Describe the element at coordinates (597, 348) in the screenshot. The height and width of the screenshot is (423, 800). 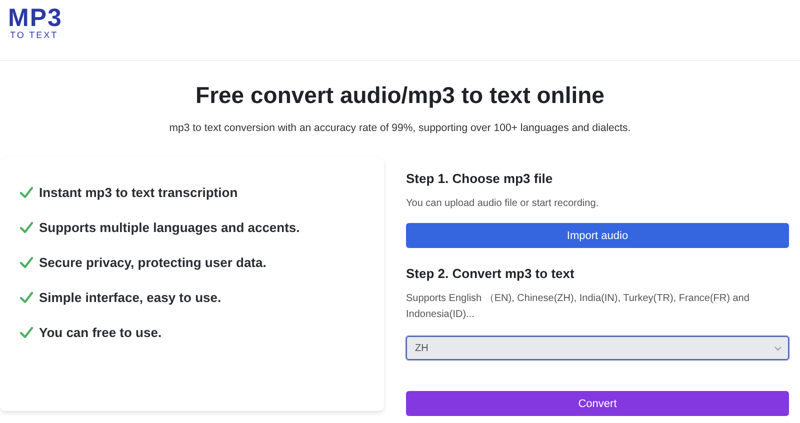
I see `language-select: ZH` at that location.